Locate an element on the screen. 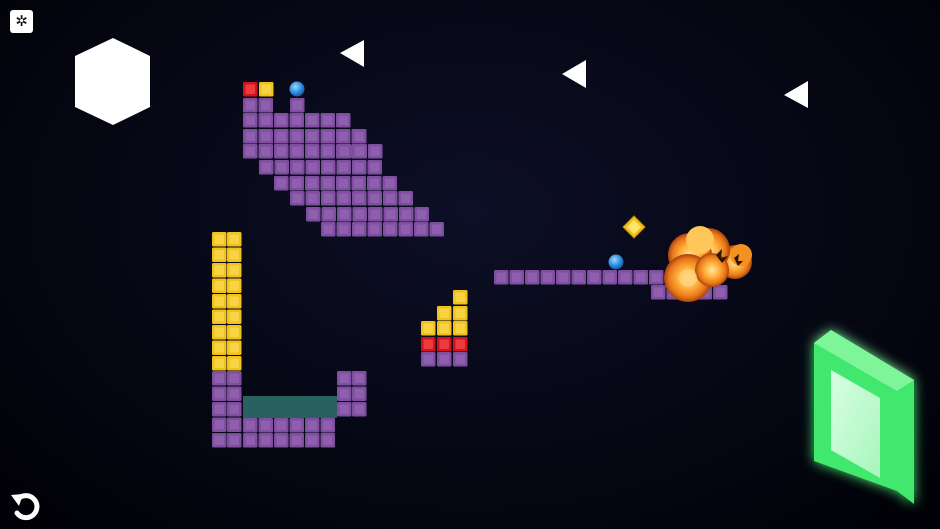 The height and width of the screenshot is (529, 940). restart-arrow-icon is located at coordinates (25, 507).